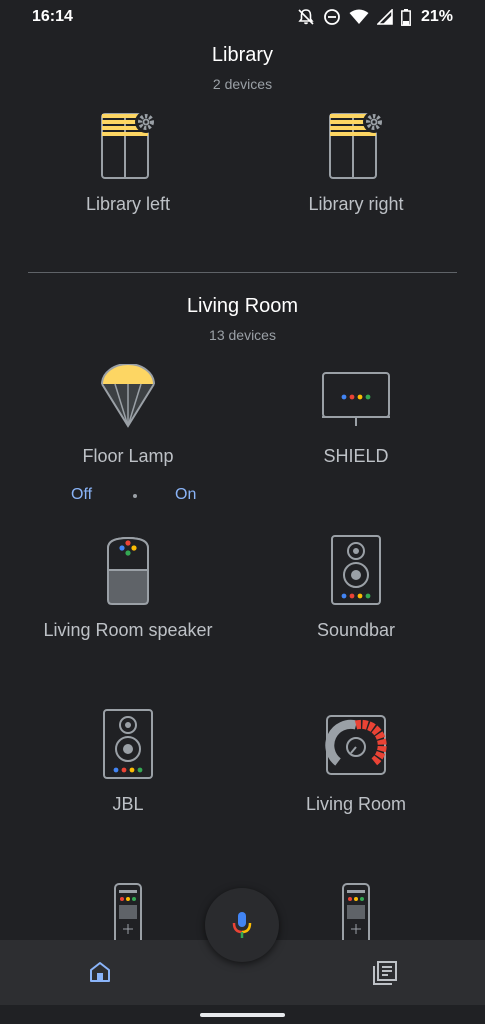 The height and width of the screenshot is (1024, 485). I want to click on status-icons: 21%, so click(375, 17).